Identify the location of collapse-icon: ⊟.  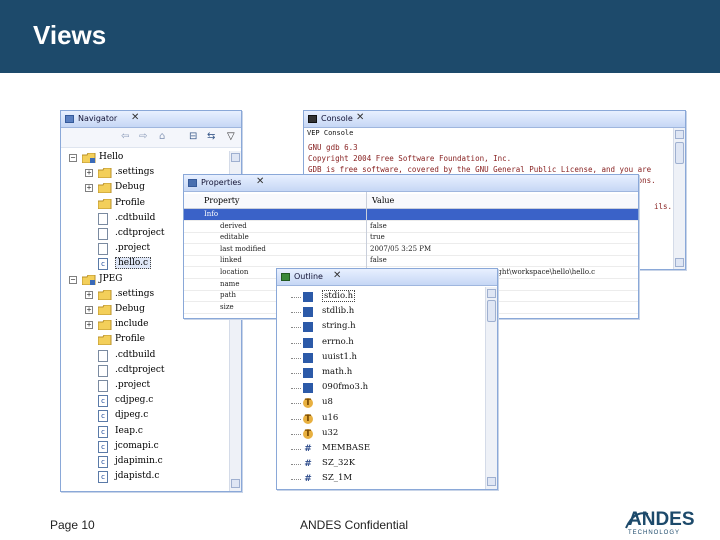
(193, 136).